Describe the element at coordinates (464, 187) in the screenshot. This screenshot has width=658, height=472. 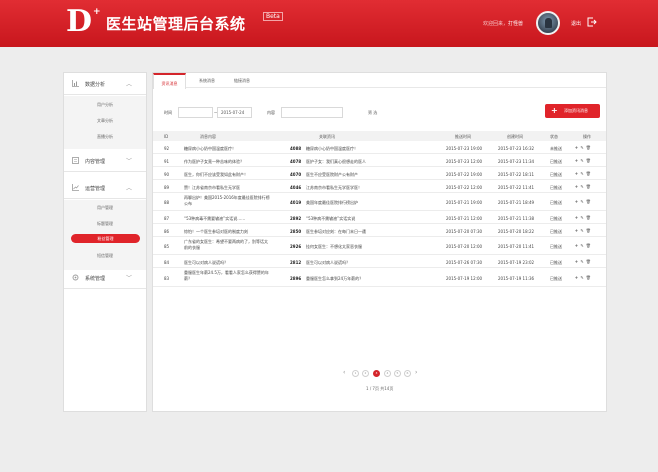
I see `row-push-time: 2015-07-22 12:00` at that location.